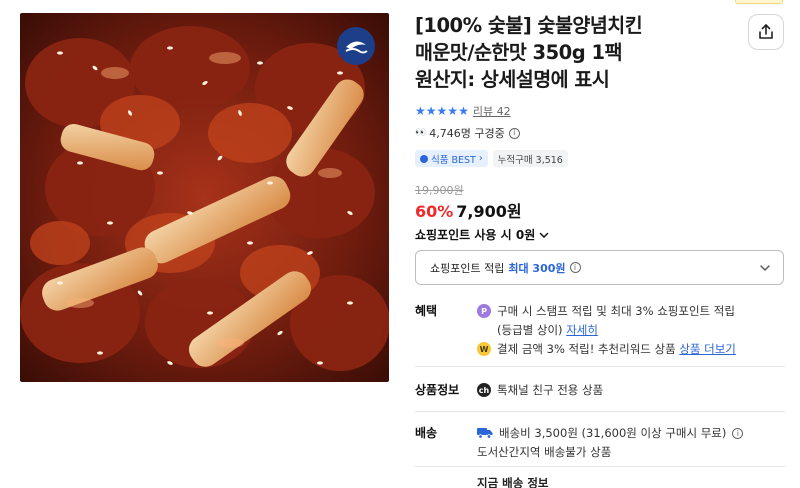  I want to click on discount-rate: 60%, so click(434, 211).